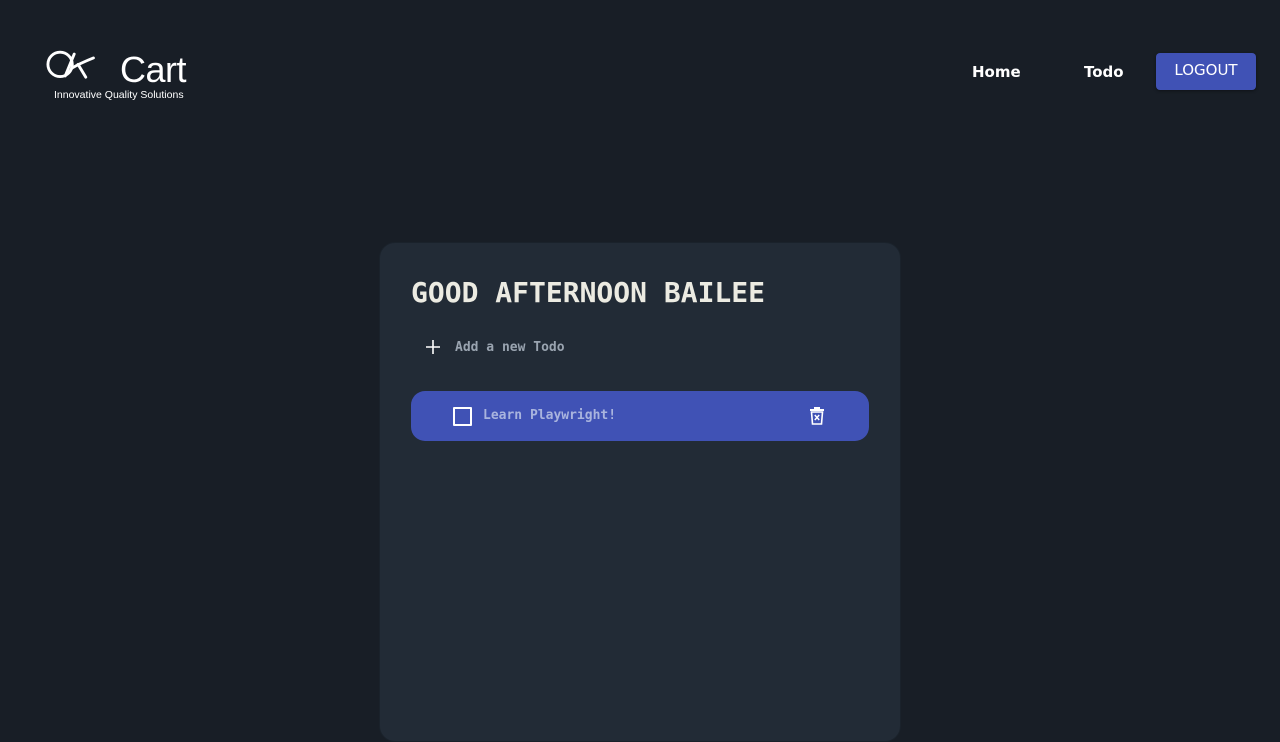  I want to click on greeting-heading: GOOD AFTERNOON BAILEE, so click(588, 292).